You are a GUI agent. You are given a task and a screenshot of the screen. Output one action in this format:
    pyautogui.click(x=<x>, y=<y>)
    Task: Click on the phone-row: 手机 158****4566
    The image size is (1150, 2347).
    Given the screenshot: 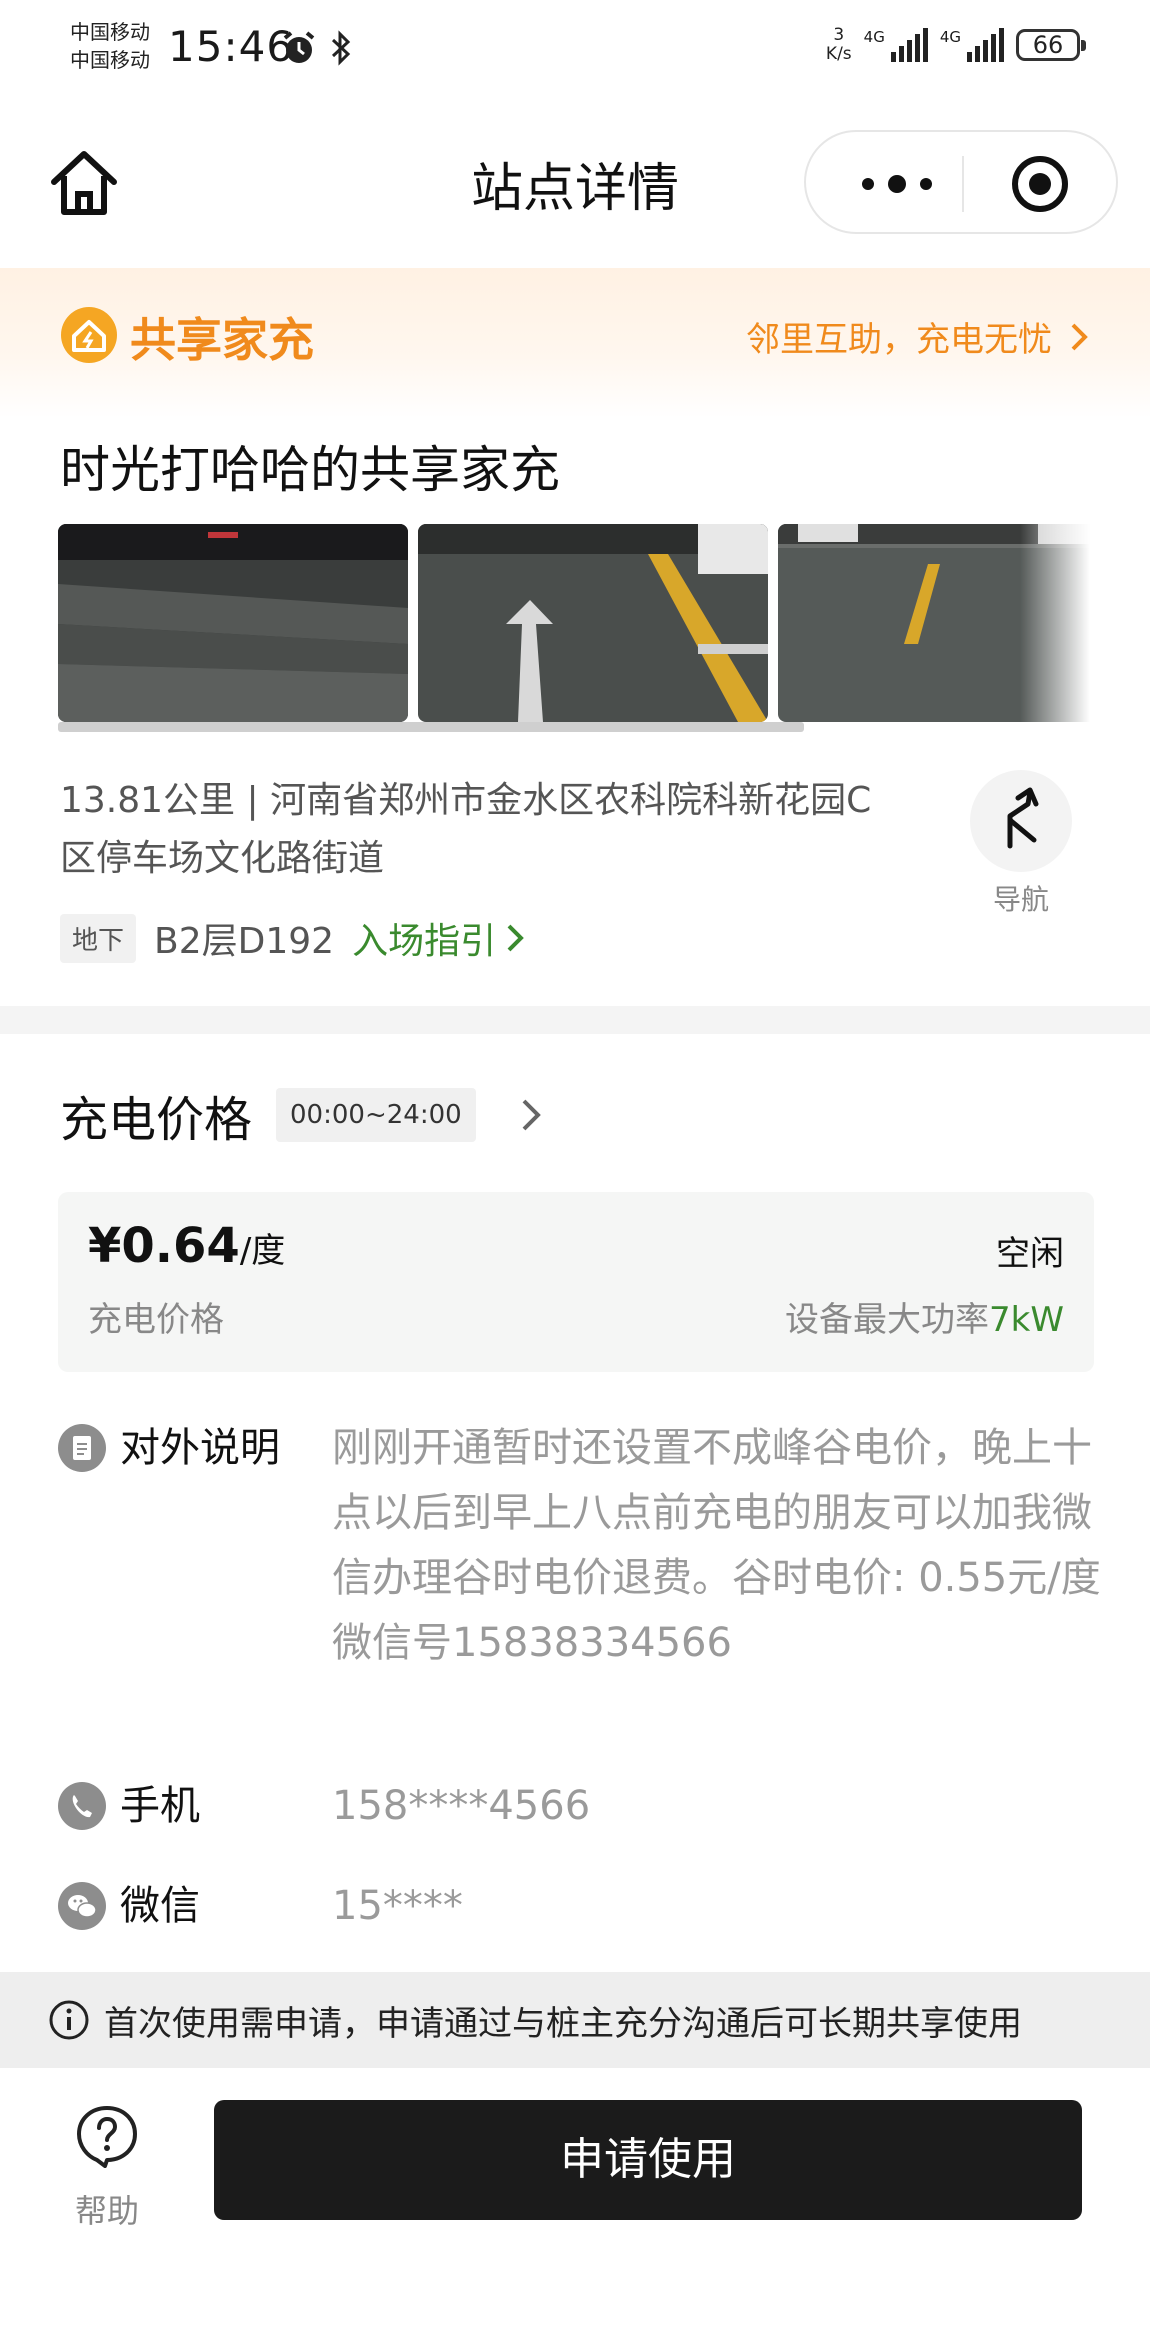 What is the action you would take?
    pyautogui.click(x=585, y=1806)
    